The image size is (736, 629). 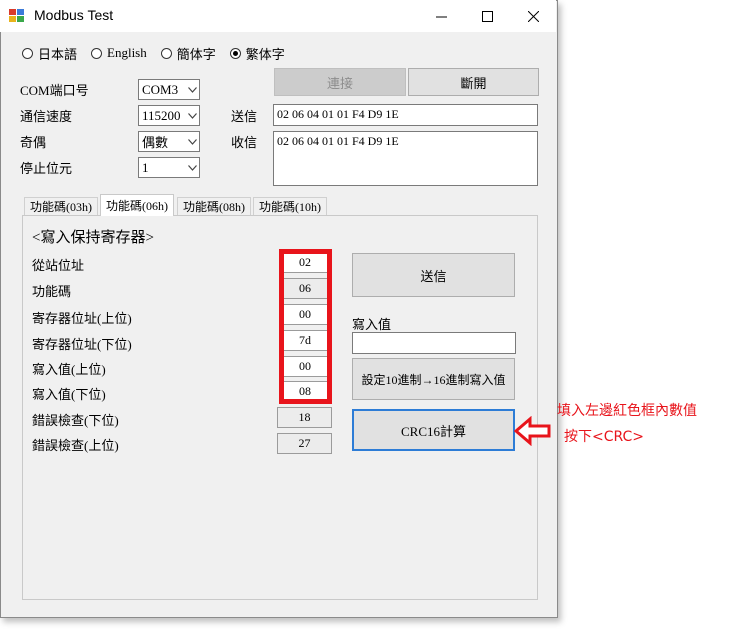 What do you see at coordinates (340, 82) in the screenshot?
I see `connect-button: 連接` at bounding box center [340, 82].